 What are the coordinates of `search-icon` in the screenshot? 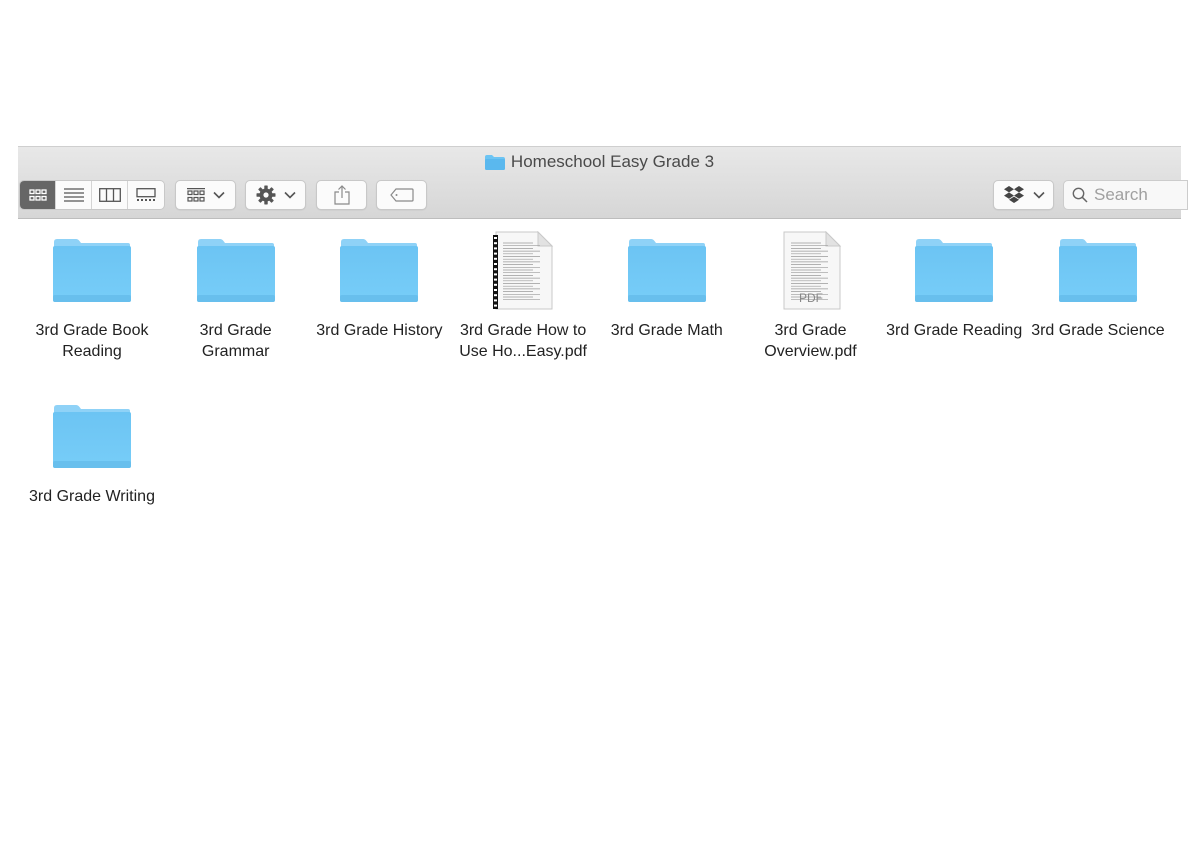 It's located at (1080, 195).